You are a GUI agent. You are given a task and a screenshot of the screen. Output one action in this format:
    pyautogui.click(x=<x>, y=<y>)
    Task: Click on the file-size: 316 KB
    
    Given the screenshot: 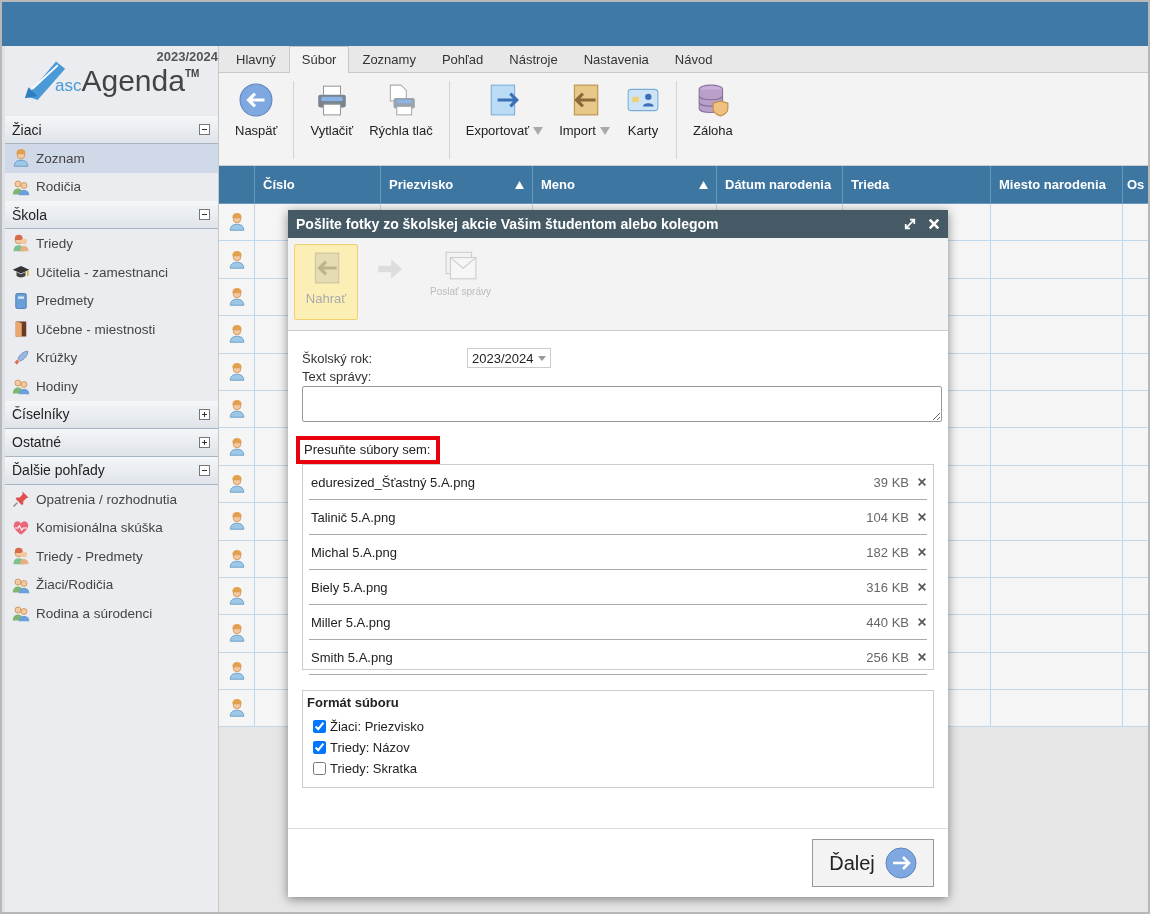 What is the action you would take?
    pyautogui.click(x=887, y=587)
    